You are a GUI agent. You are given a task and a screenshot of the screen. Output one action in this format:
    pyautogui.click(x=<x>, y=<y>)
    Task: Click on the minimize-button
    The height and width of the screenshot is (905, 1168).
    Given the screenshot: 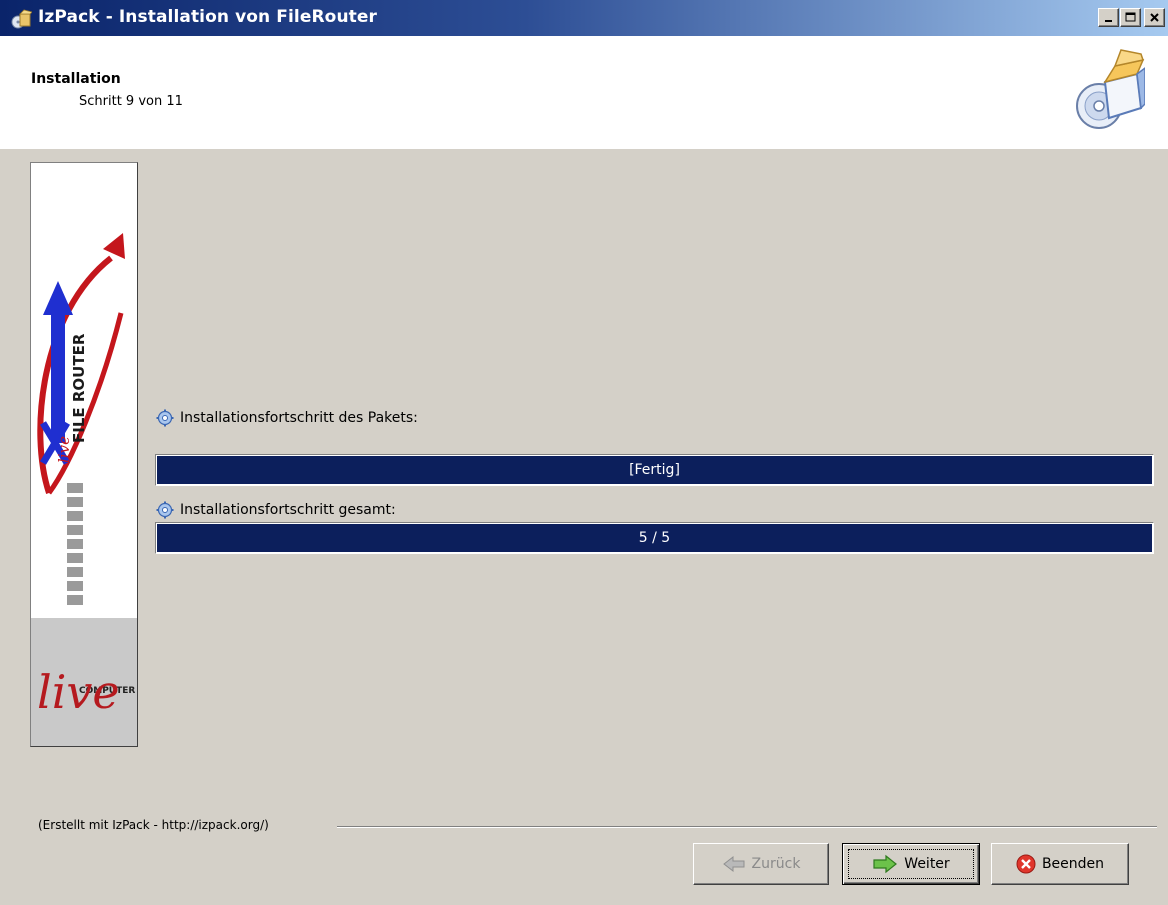 What is the action you would take?
    pyautogui.click(x=1108, y=17)
    